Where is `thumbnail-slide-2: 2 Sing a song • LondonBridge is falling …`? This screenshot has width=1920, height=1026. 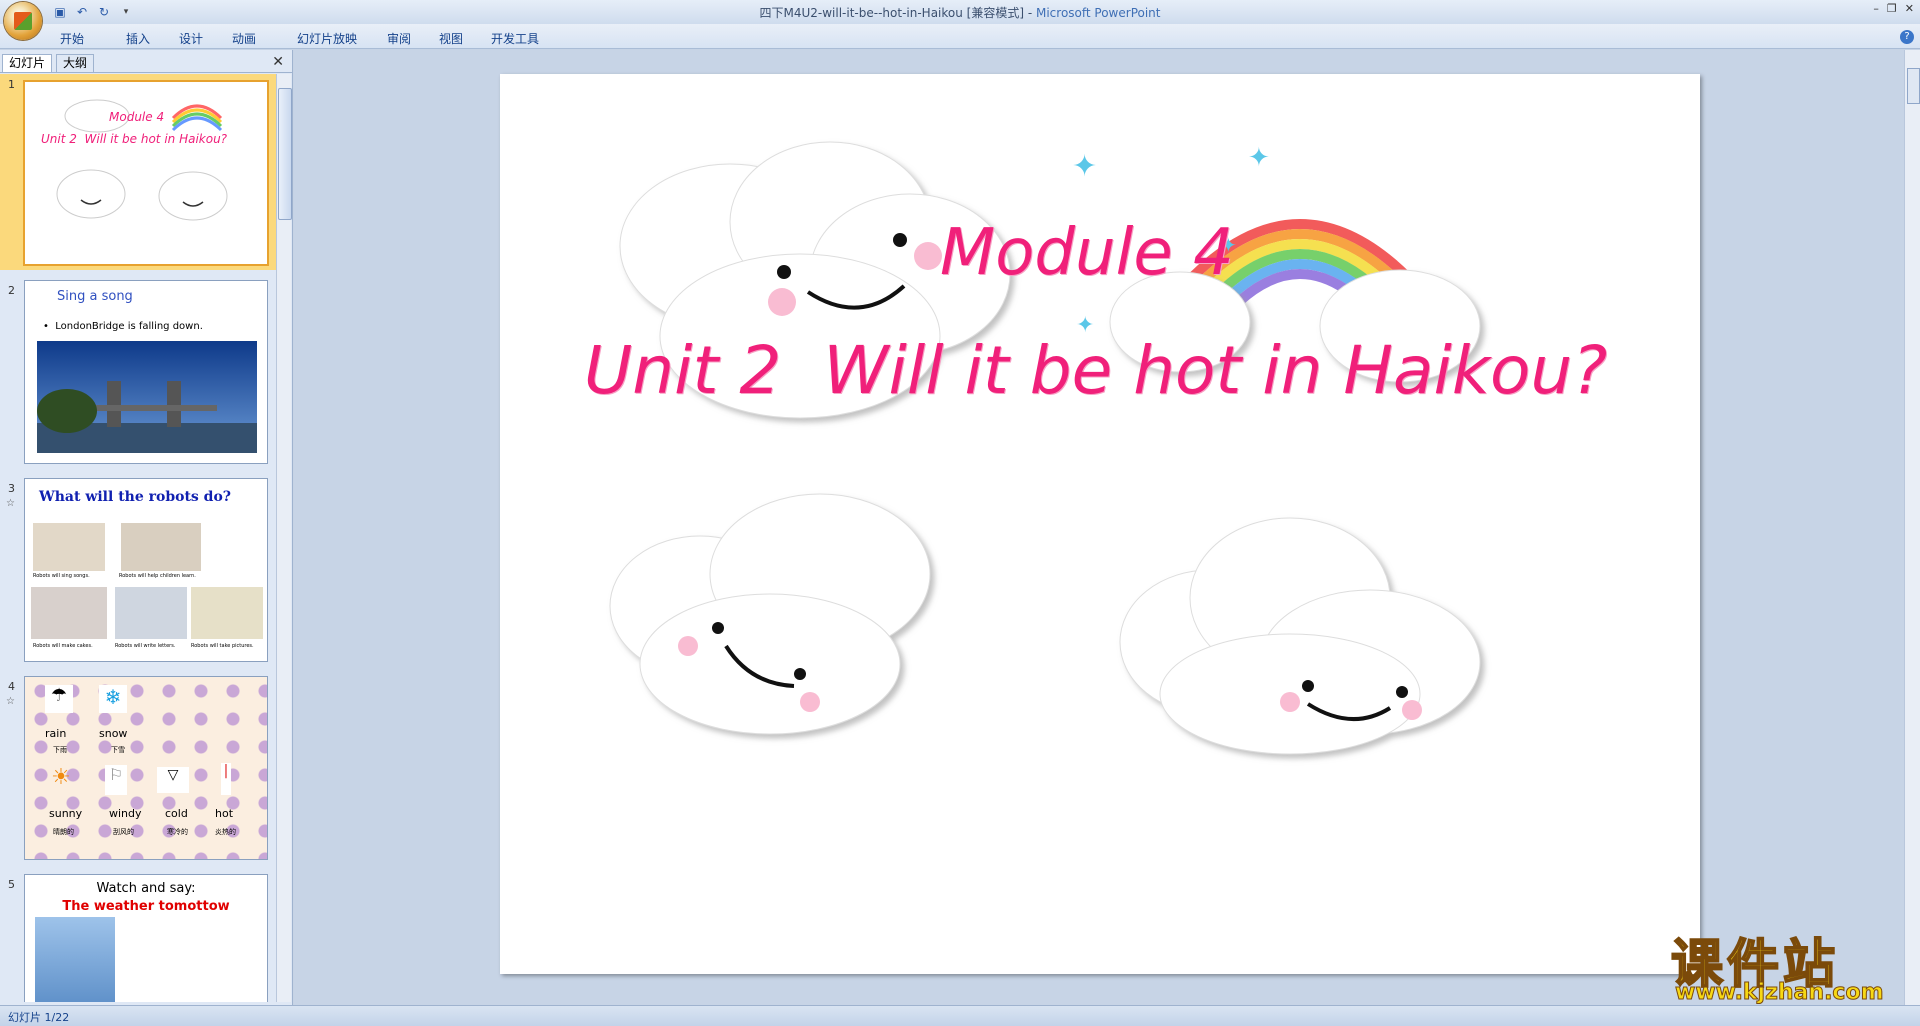 thumbnail-slide-2: 2 Sing a song • LondonBridge is falling … is located at coordinates (138, 375).